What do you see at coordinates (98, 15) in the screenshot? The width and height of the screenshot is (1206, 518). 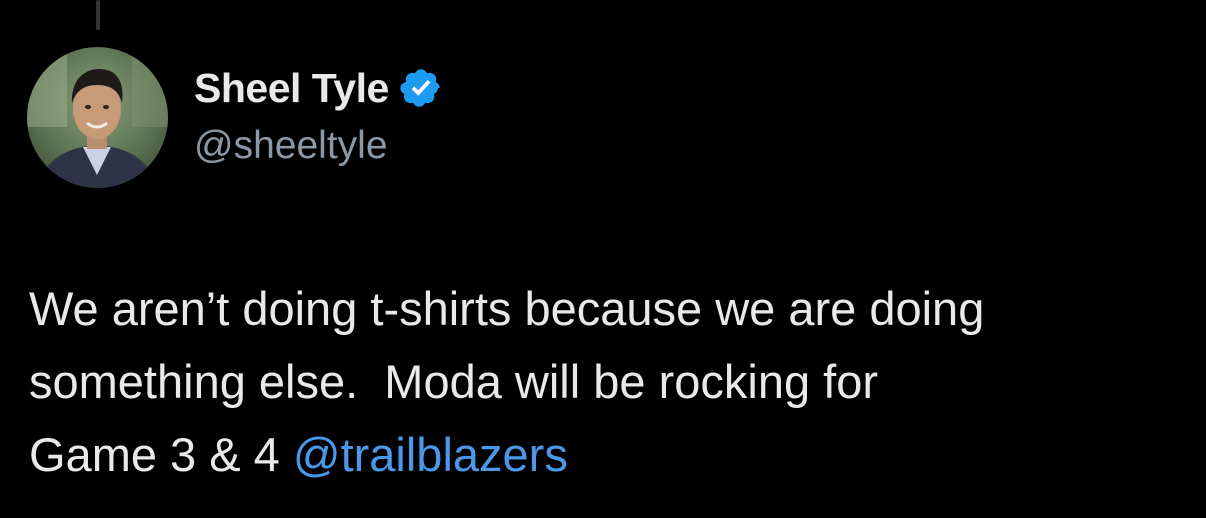 I see `thread-connector-line` at bounding box center [98, 15].